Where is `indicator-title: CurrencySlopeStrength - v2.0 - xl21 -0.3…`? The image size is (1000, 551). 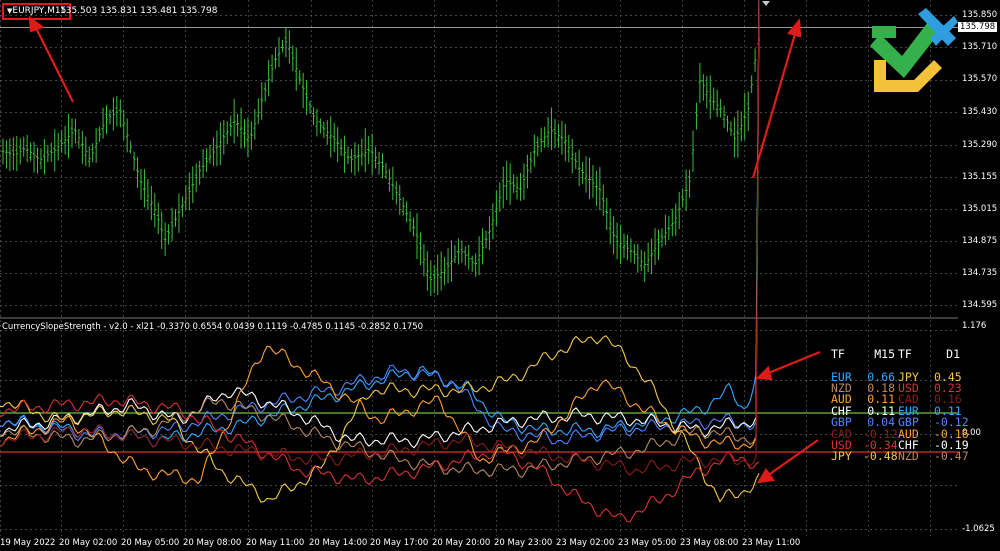
indicator-title: CurrencySlopeStrength - v2.0 - xl21 -0.3… is located at coordinates (213, 327).